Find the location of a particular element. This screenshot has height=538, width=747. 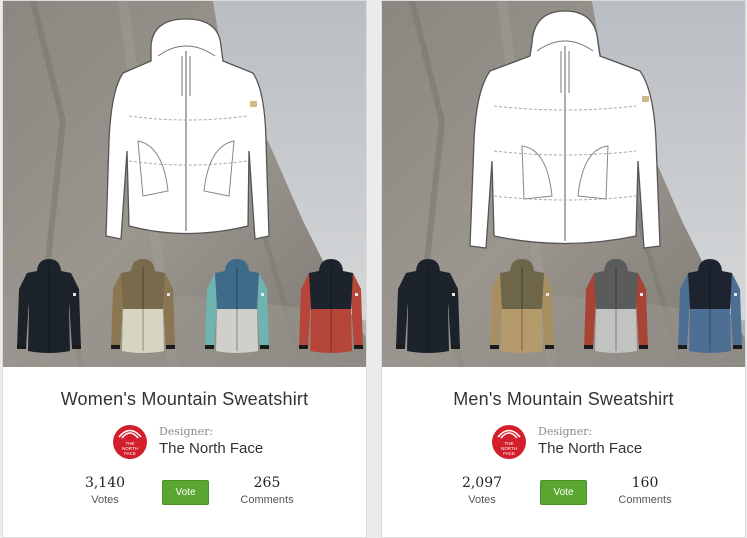

votes-count: 3,140 is located at coordinates (105, 483).